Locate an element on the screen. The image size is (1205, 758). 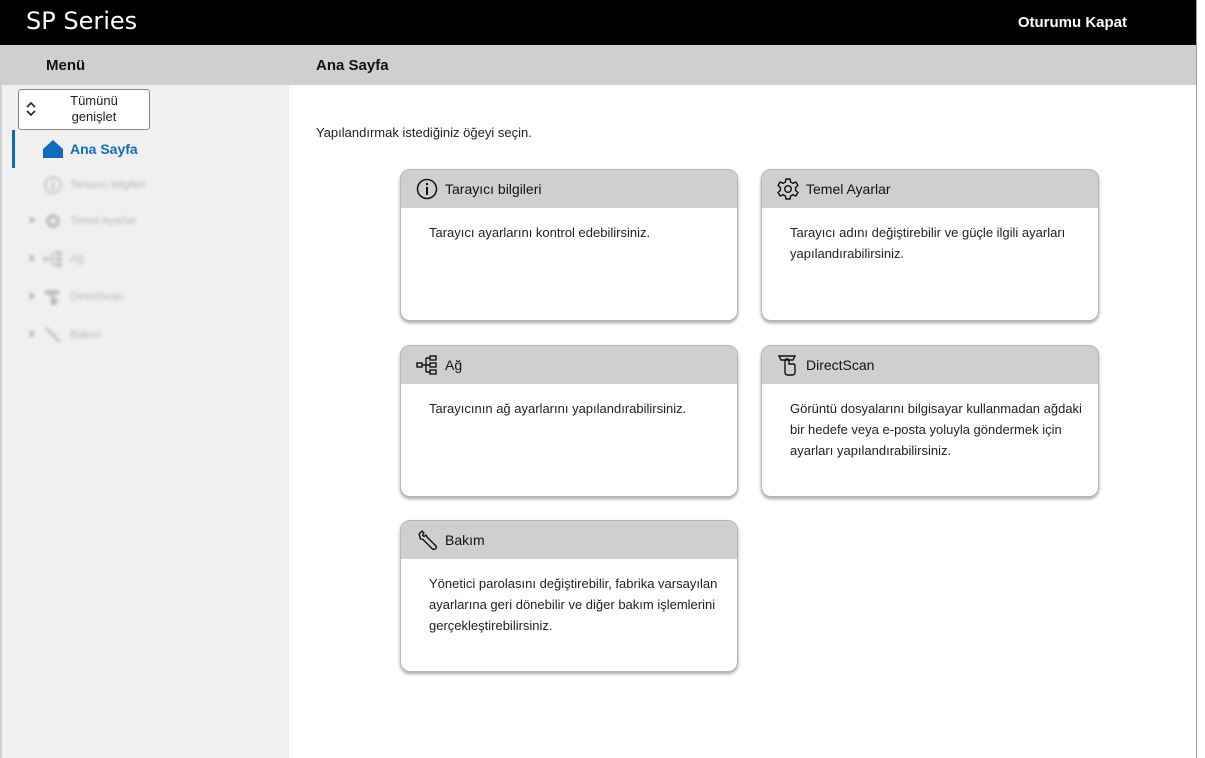
card-title: DirectScan is located at coordinates (840, 365).